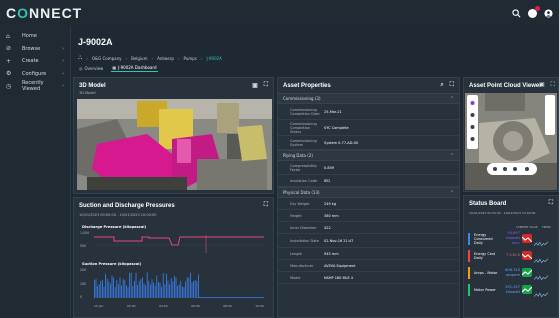 This screenshot has width=559, height=318. Describe the element at coordinates (307, 85) in the screenshot. I see `asset-properties-title: Asset Properties` at that location.